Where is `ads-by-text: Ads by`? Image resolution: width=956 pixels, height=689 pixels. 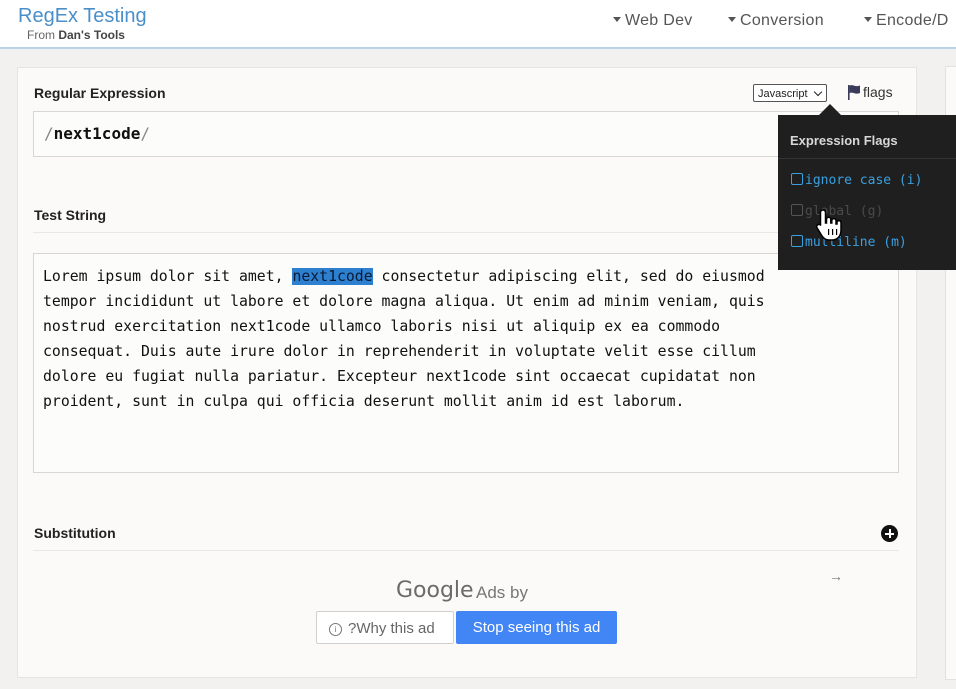 ads-by-text: Ads by is located at coordinates (502, 592).